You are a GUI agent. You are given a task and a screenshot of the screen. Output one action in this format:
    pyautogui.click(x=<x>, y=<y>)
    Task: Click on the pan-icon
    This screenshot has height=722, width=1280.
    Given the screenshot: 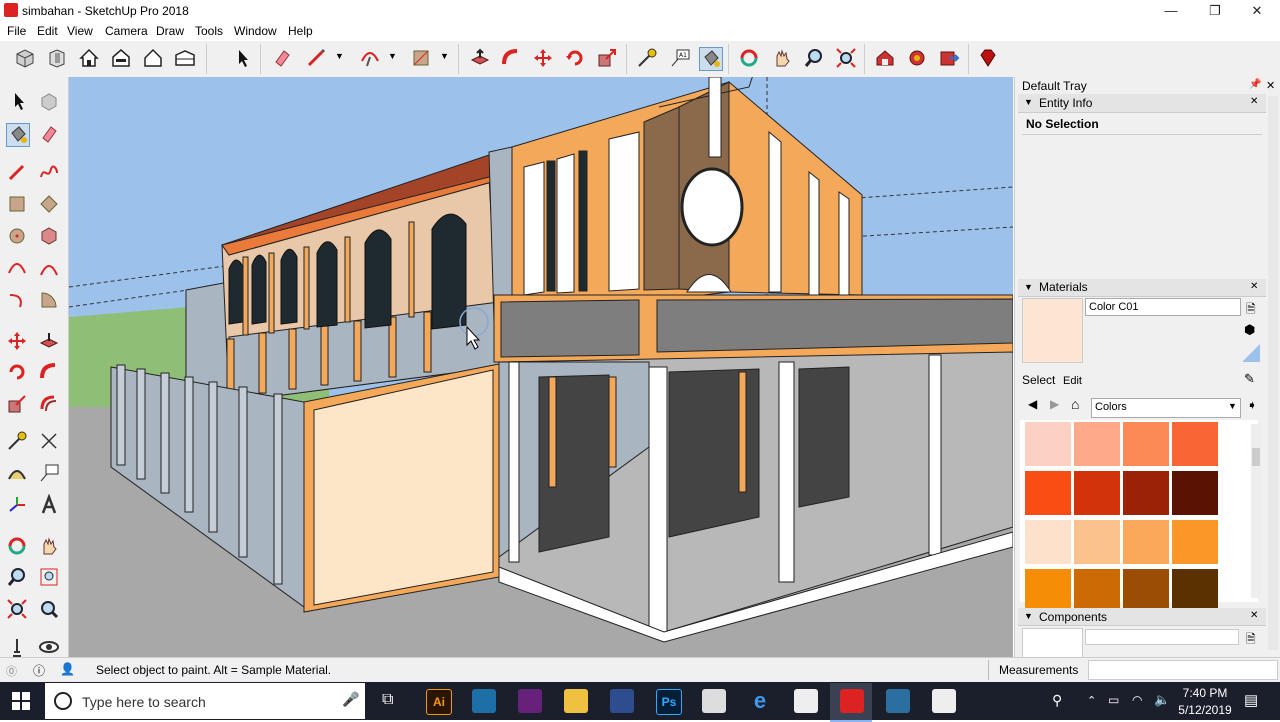 What is the action you would take?
    pyautogui.click(x=49, y=546)
    